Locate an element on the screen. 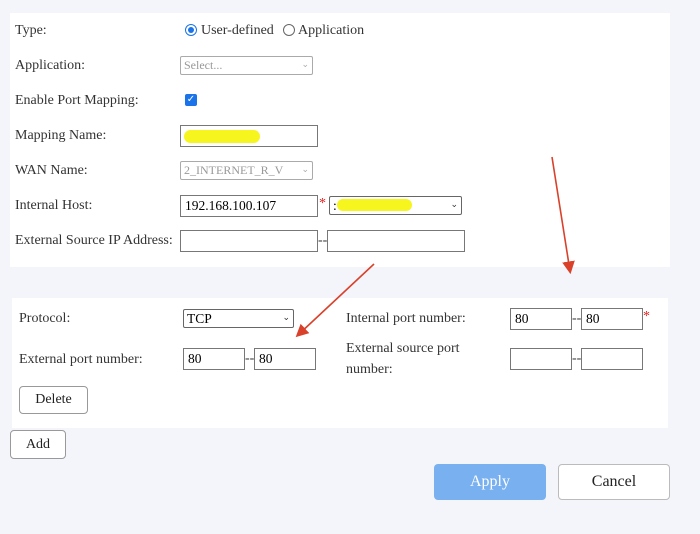 The height and width of the screenshot is (534, 700). annotation-arrows is located at coordinates (435, 247).